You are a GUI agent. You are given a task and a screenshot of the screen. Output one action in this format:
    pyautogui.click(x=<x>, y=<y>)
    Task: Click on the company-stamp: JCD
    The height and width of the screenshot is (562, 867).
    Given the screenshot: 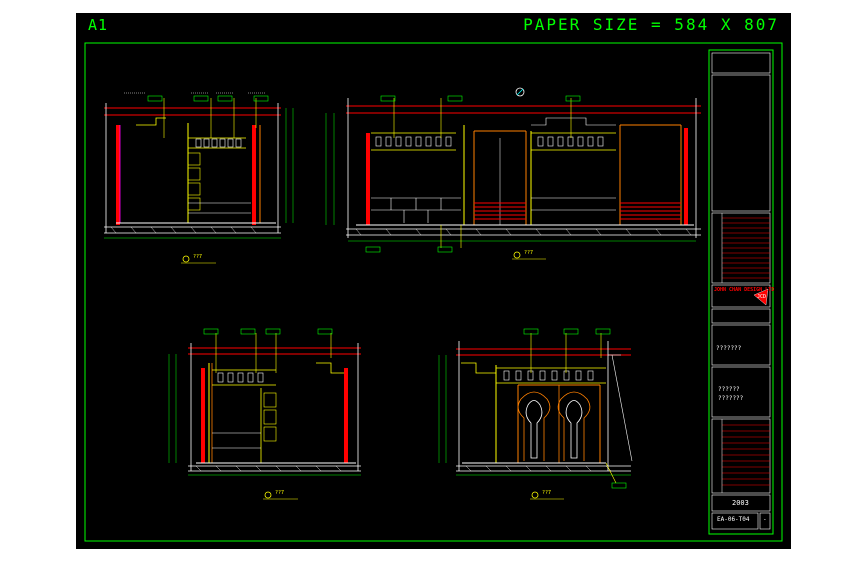 What is the action you would take?
    pyautogui.click(x=762, y=297)
    